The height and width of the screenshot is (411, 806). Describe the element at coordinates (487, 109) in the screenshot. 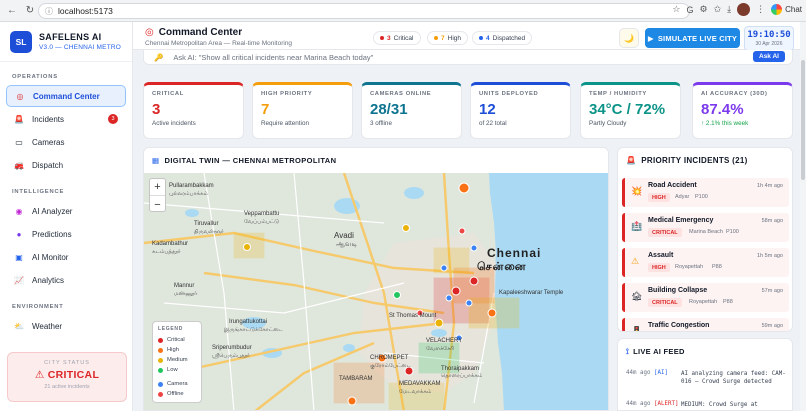

I see `kpi-value: 12` at that location.